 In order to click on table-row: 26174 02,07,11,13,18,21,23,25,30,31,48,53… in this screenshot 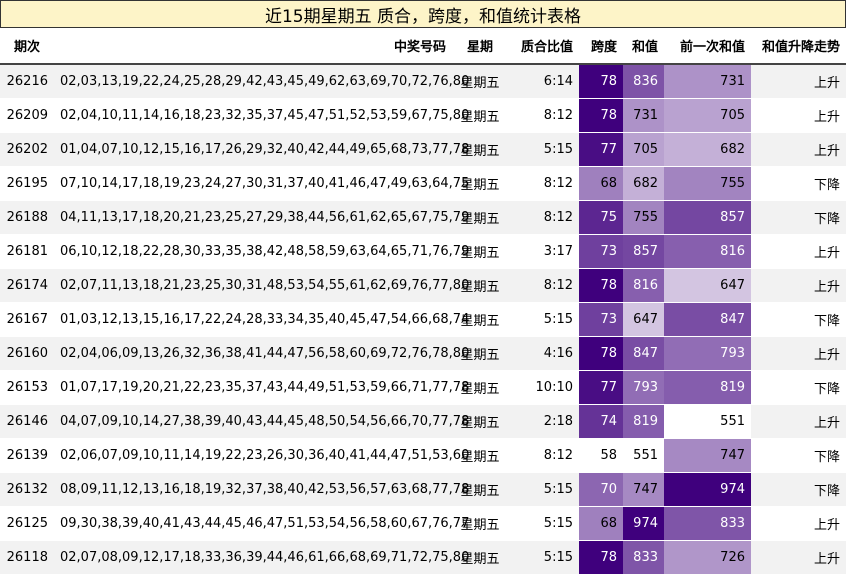, I will do `click(423, 285)`.